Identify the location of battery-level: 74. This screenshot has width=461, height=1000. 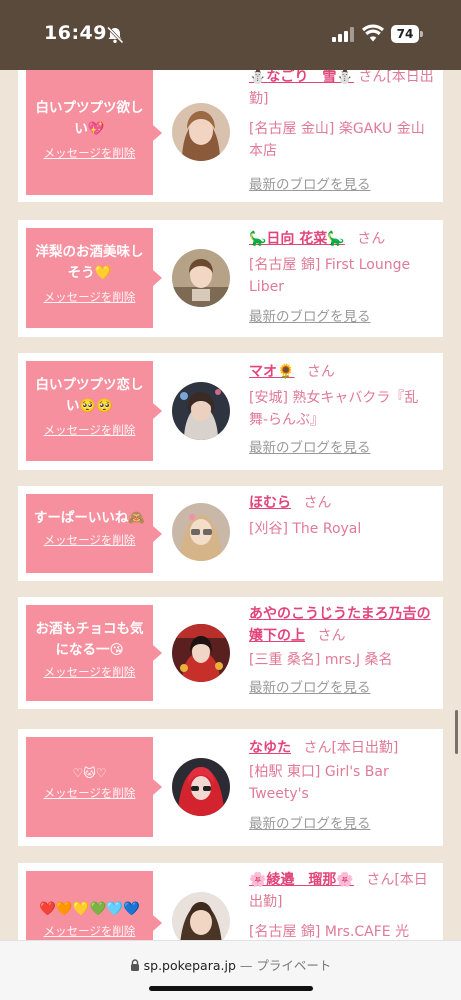
(405, 34).